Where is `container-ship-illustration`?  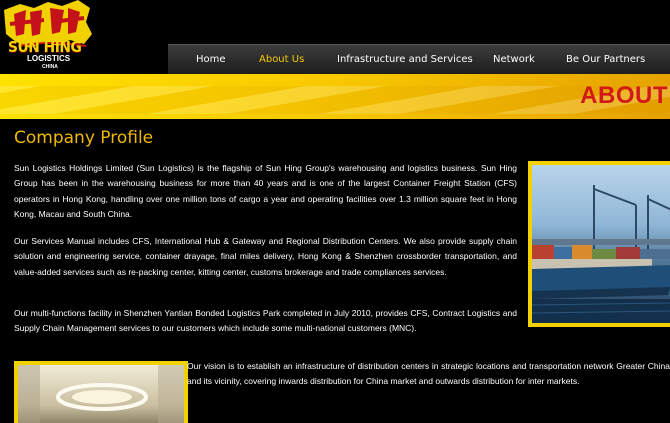
container-ship-illustration is located at coordinates (601, 254).